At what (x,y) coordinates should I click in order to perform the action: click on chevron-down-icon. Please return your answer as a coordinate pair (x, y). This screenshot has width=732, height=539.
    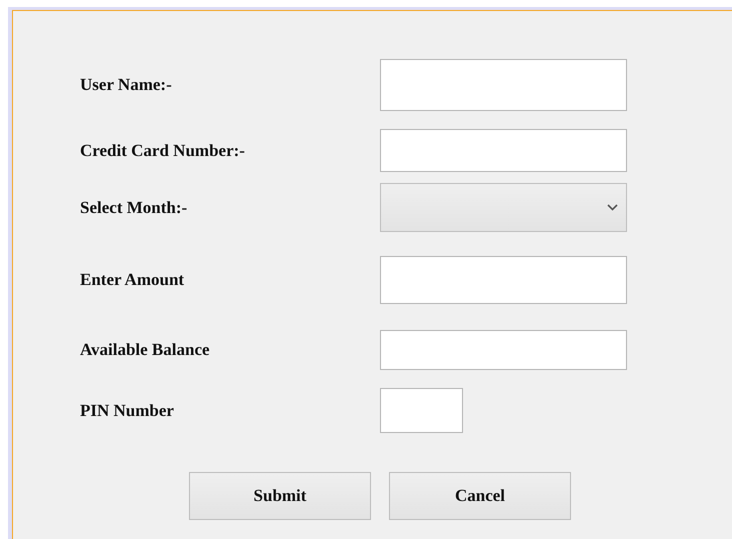
    Looking at the image, I should click on (612, 207).